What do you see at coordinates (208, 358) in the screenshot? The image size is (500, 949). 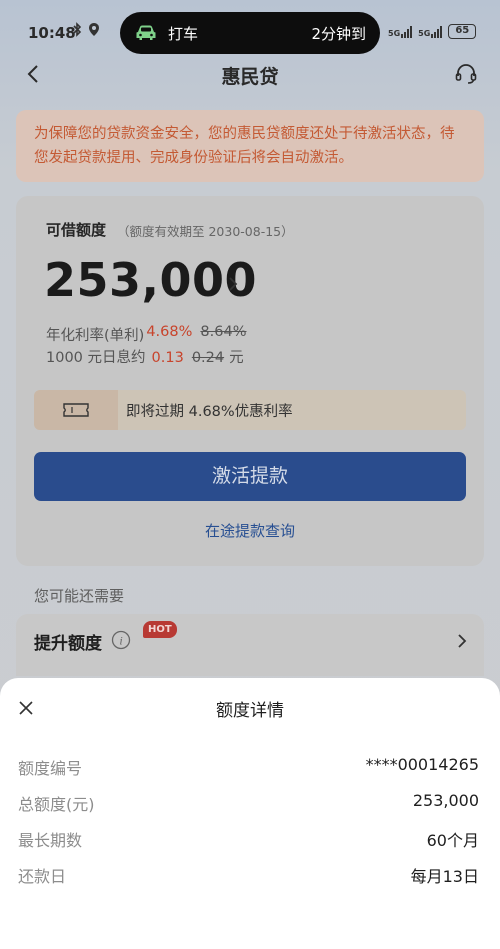 I see `interest-original: 0.24` at bounding box center [208, 358].